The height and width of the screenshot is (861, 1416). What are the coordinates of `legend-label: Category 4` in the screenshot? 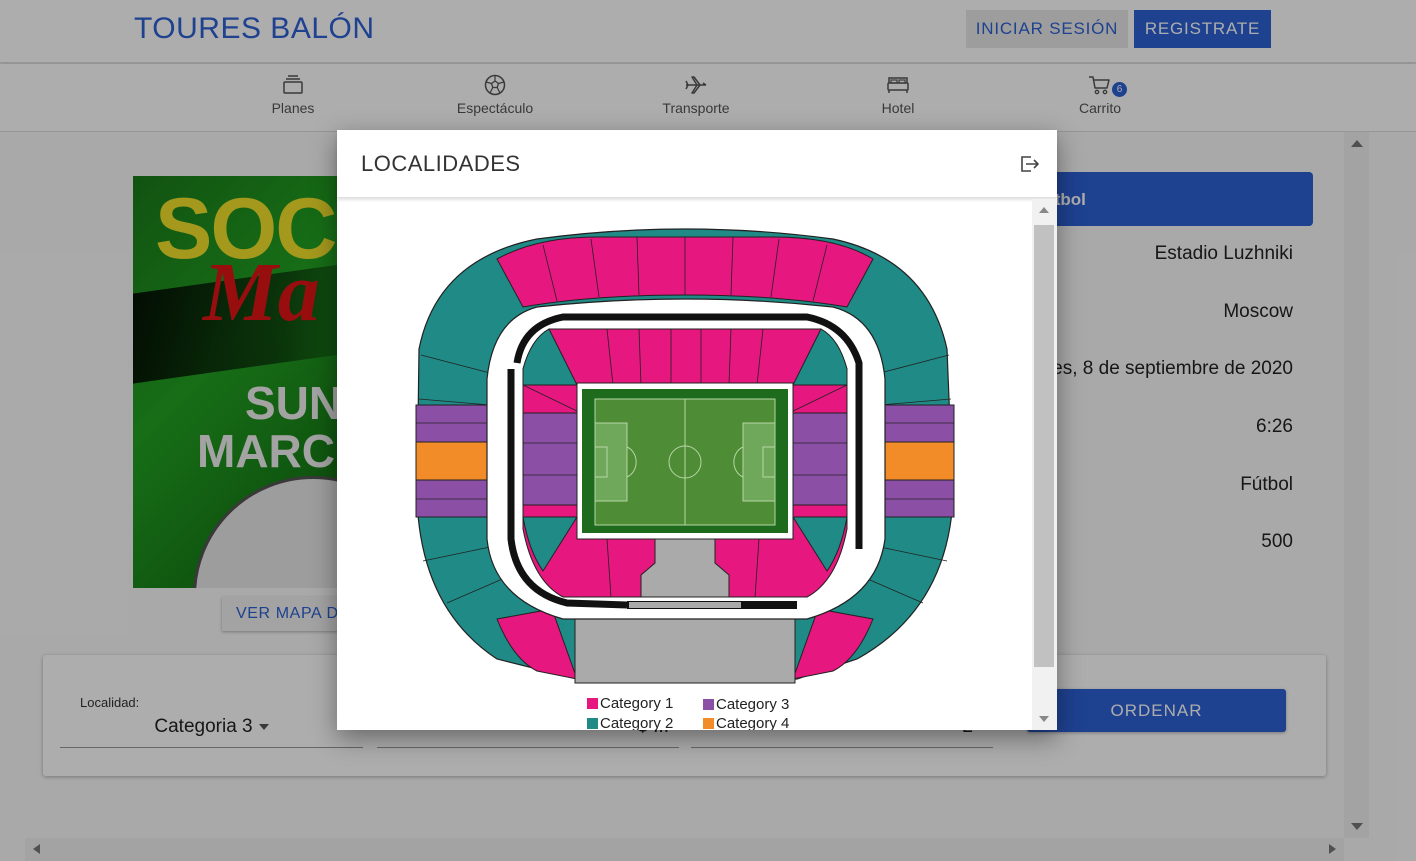 It's located at (753, 722).